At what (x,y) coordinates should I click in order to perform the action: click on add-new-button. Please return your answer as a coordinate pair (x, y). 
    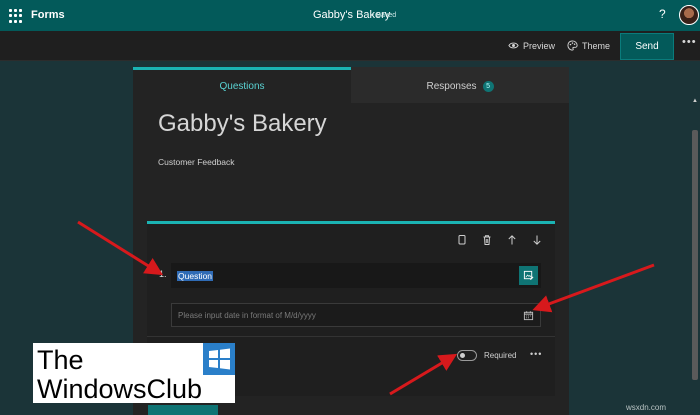
    Looking at the image, I should click on (183, 410).